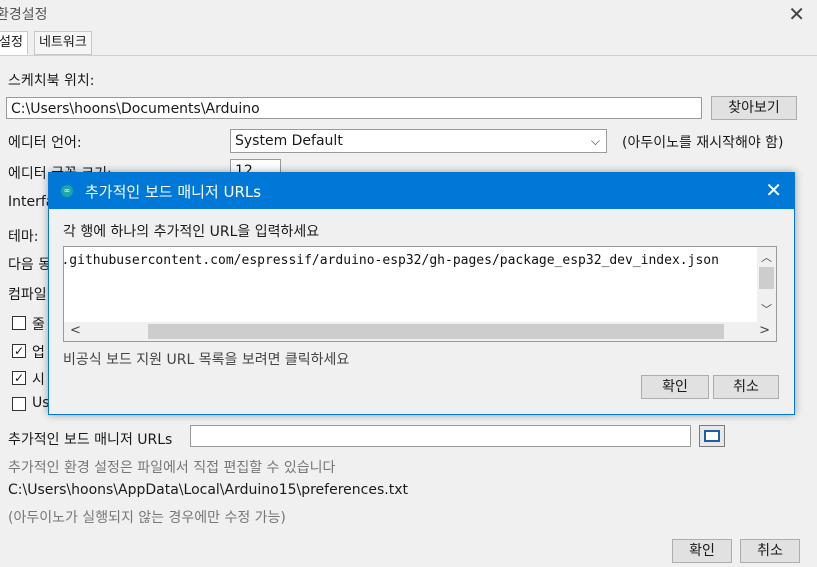  Describe the element at coordinates (703, 143) in the screenshot. I see `restart-note: (아두이노를 재시작해야 함)` at that location.